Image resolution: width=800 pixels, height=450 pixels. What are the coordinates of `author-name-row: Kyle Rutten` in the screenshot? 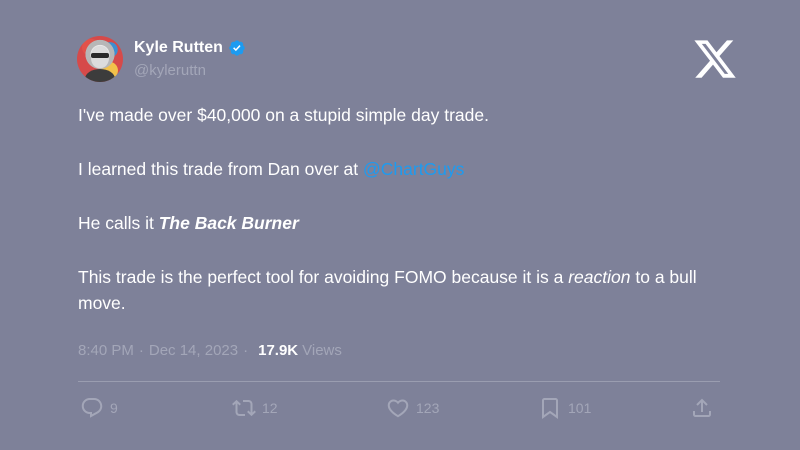 It's located at (190, 48).